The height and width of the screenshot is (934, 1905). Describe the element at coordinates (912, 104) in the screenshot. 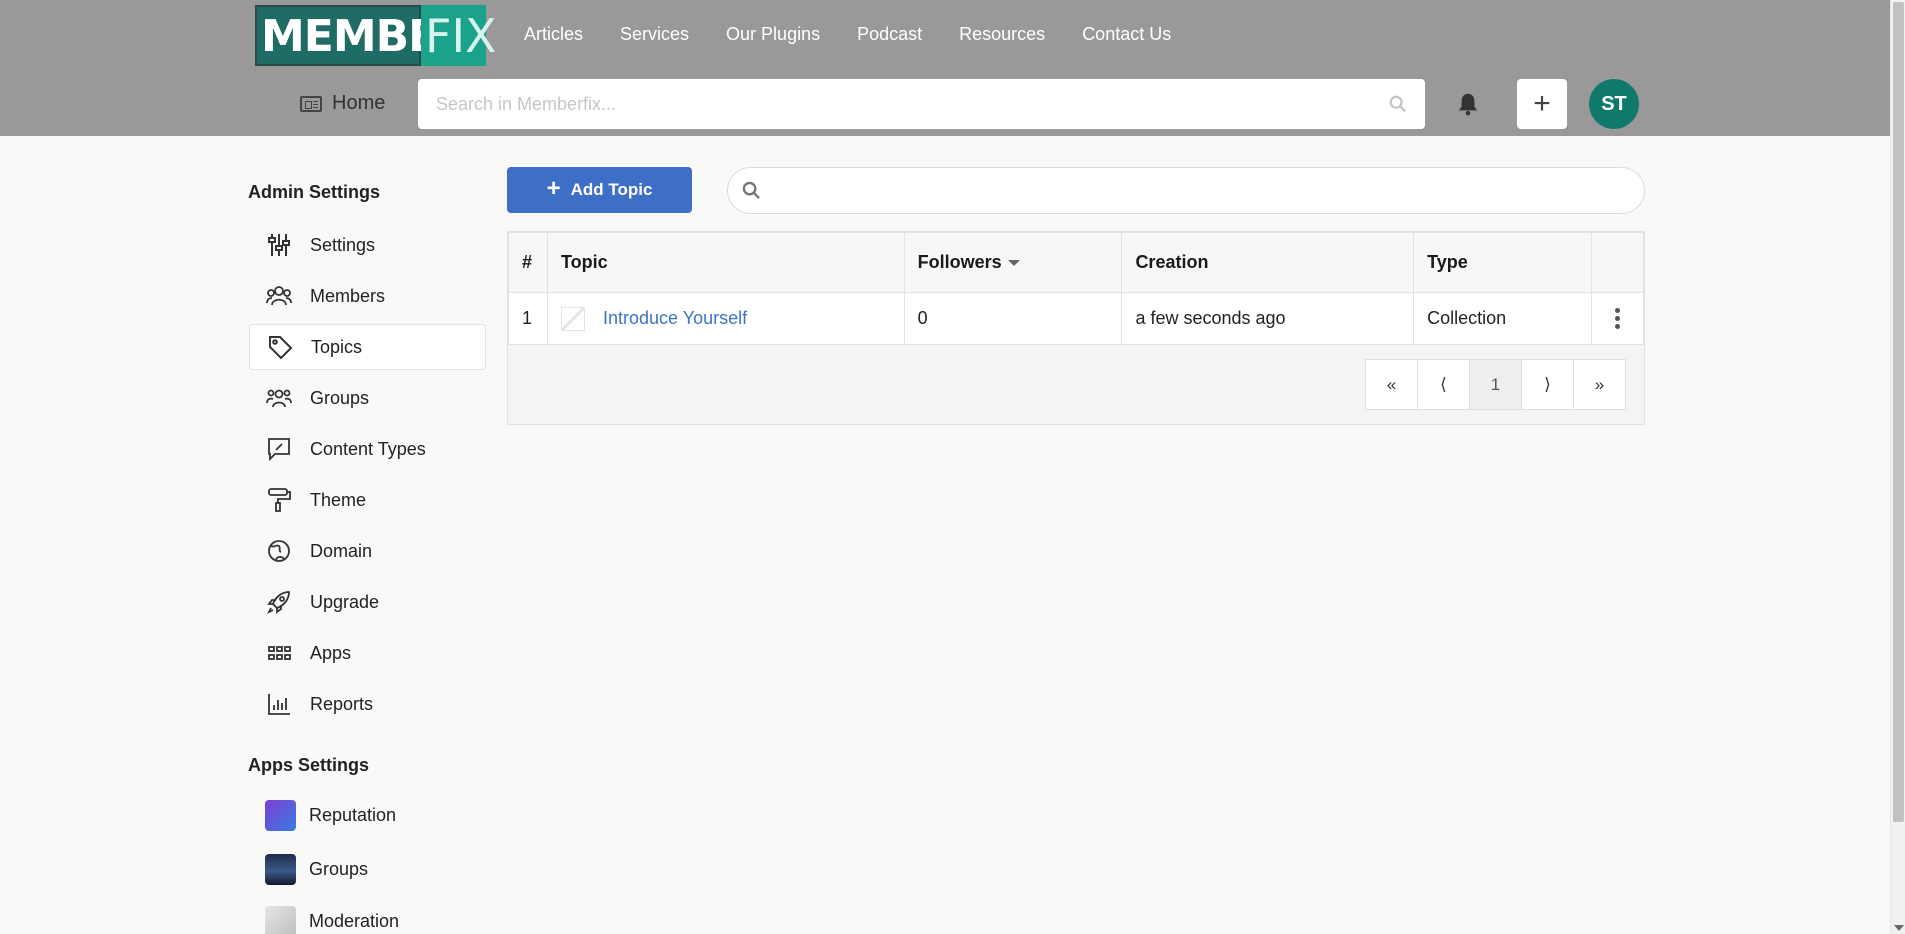

I see `global-search-input` at that location.